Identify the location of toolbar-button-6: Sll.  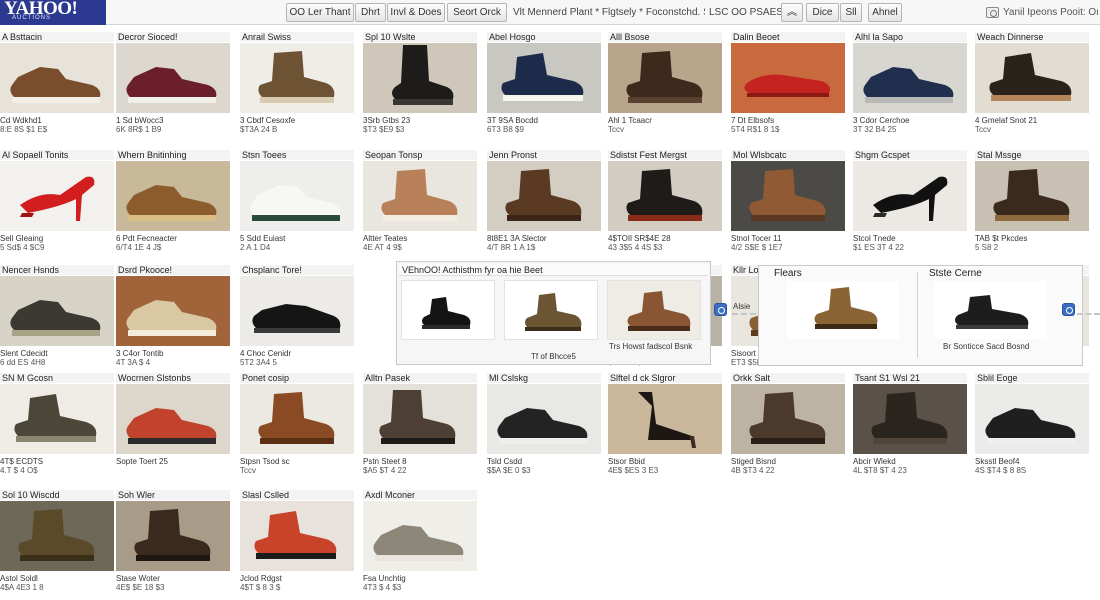
(851, 12).